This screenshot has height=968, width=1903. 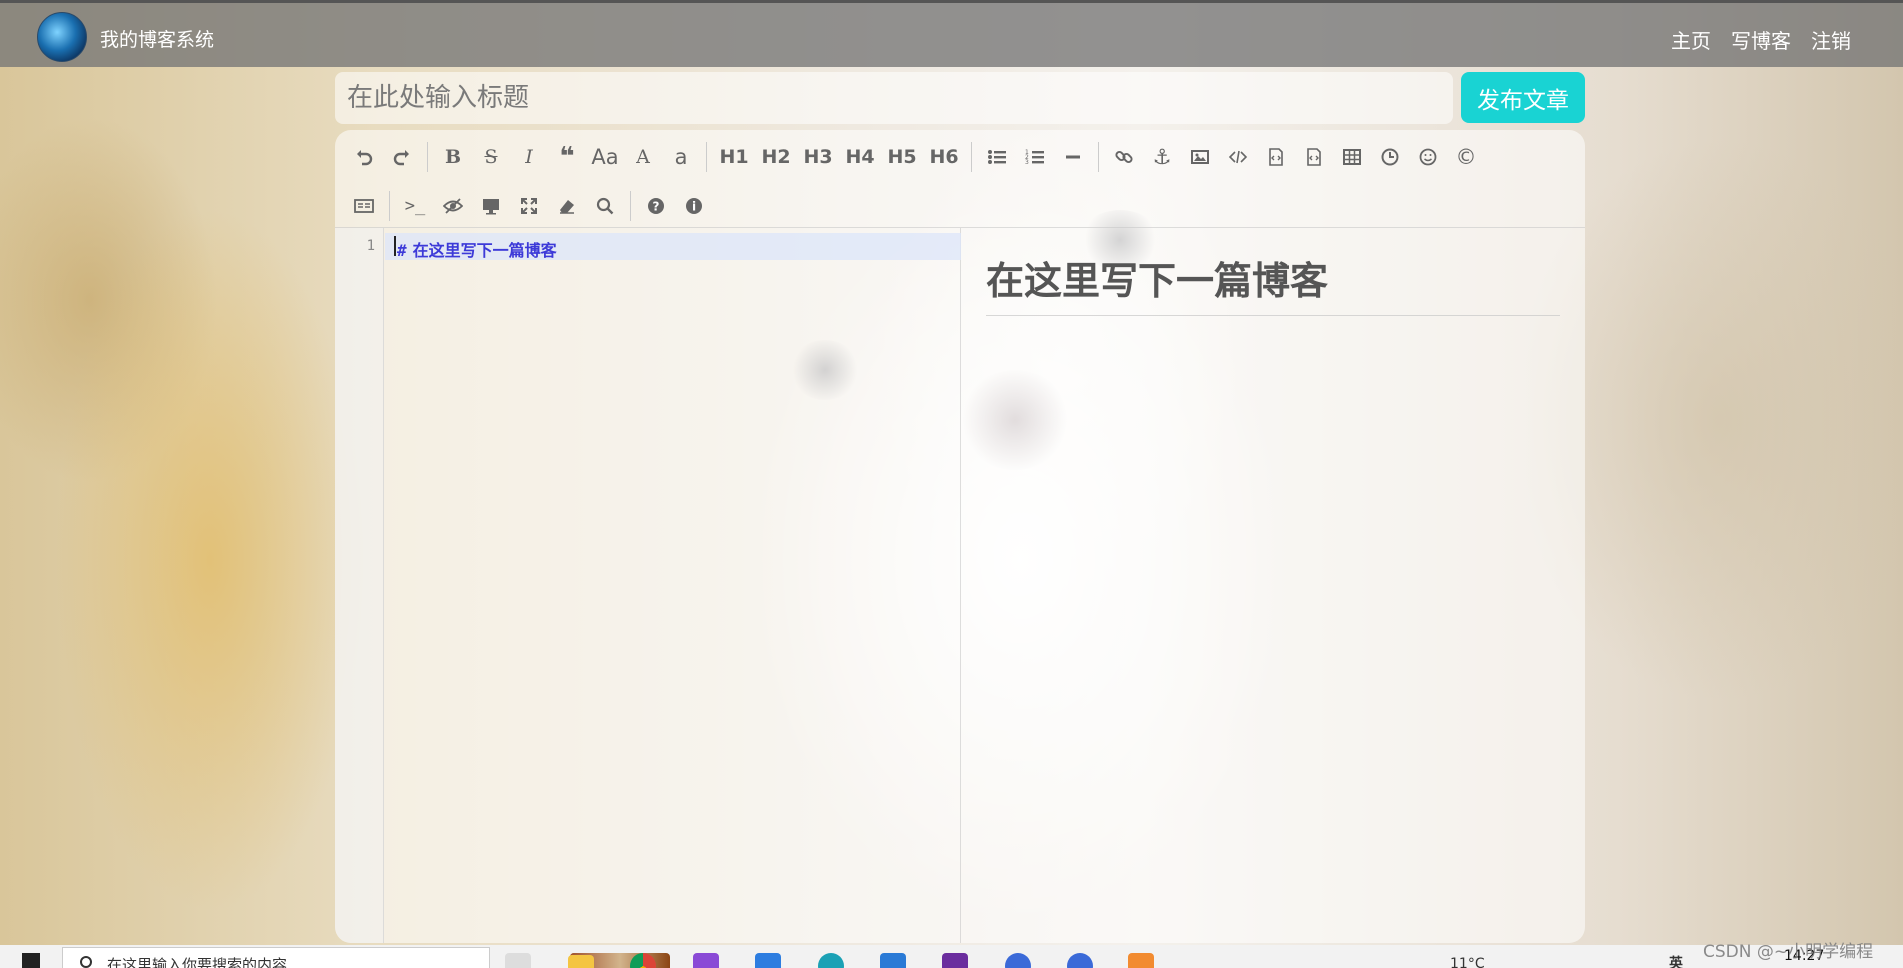 I want to click on task-view-icon, so click(x=518, y=960).